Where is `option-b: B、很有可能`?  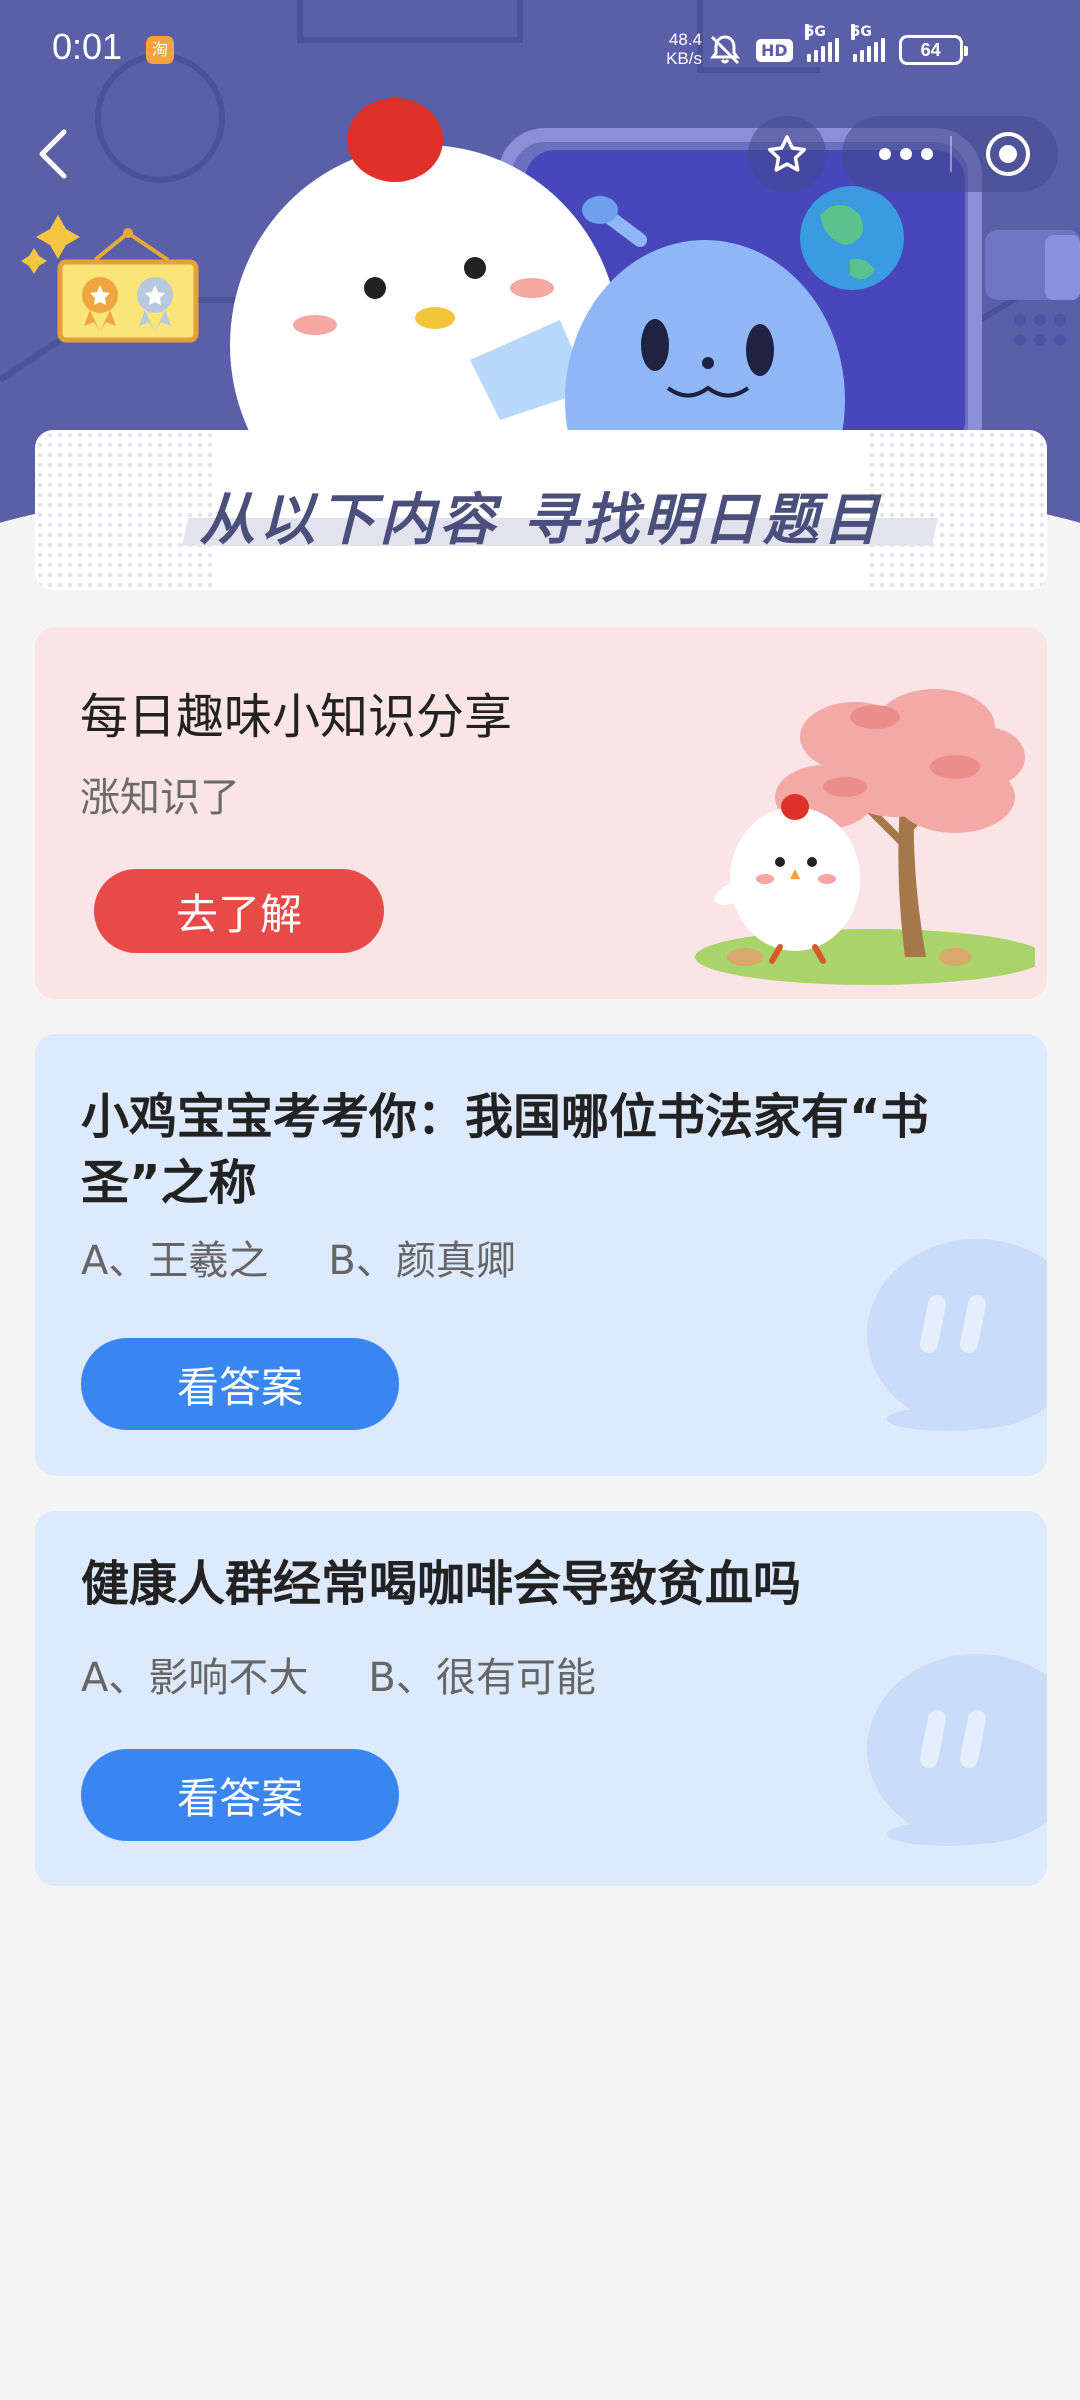
option-b: B、很有可能 is located at coordinates (482, 1678).